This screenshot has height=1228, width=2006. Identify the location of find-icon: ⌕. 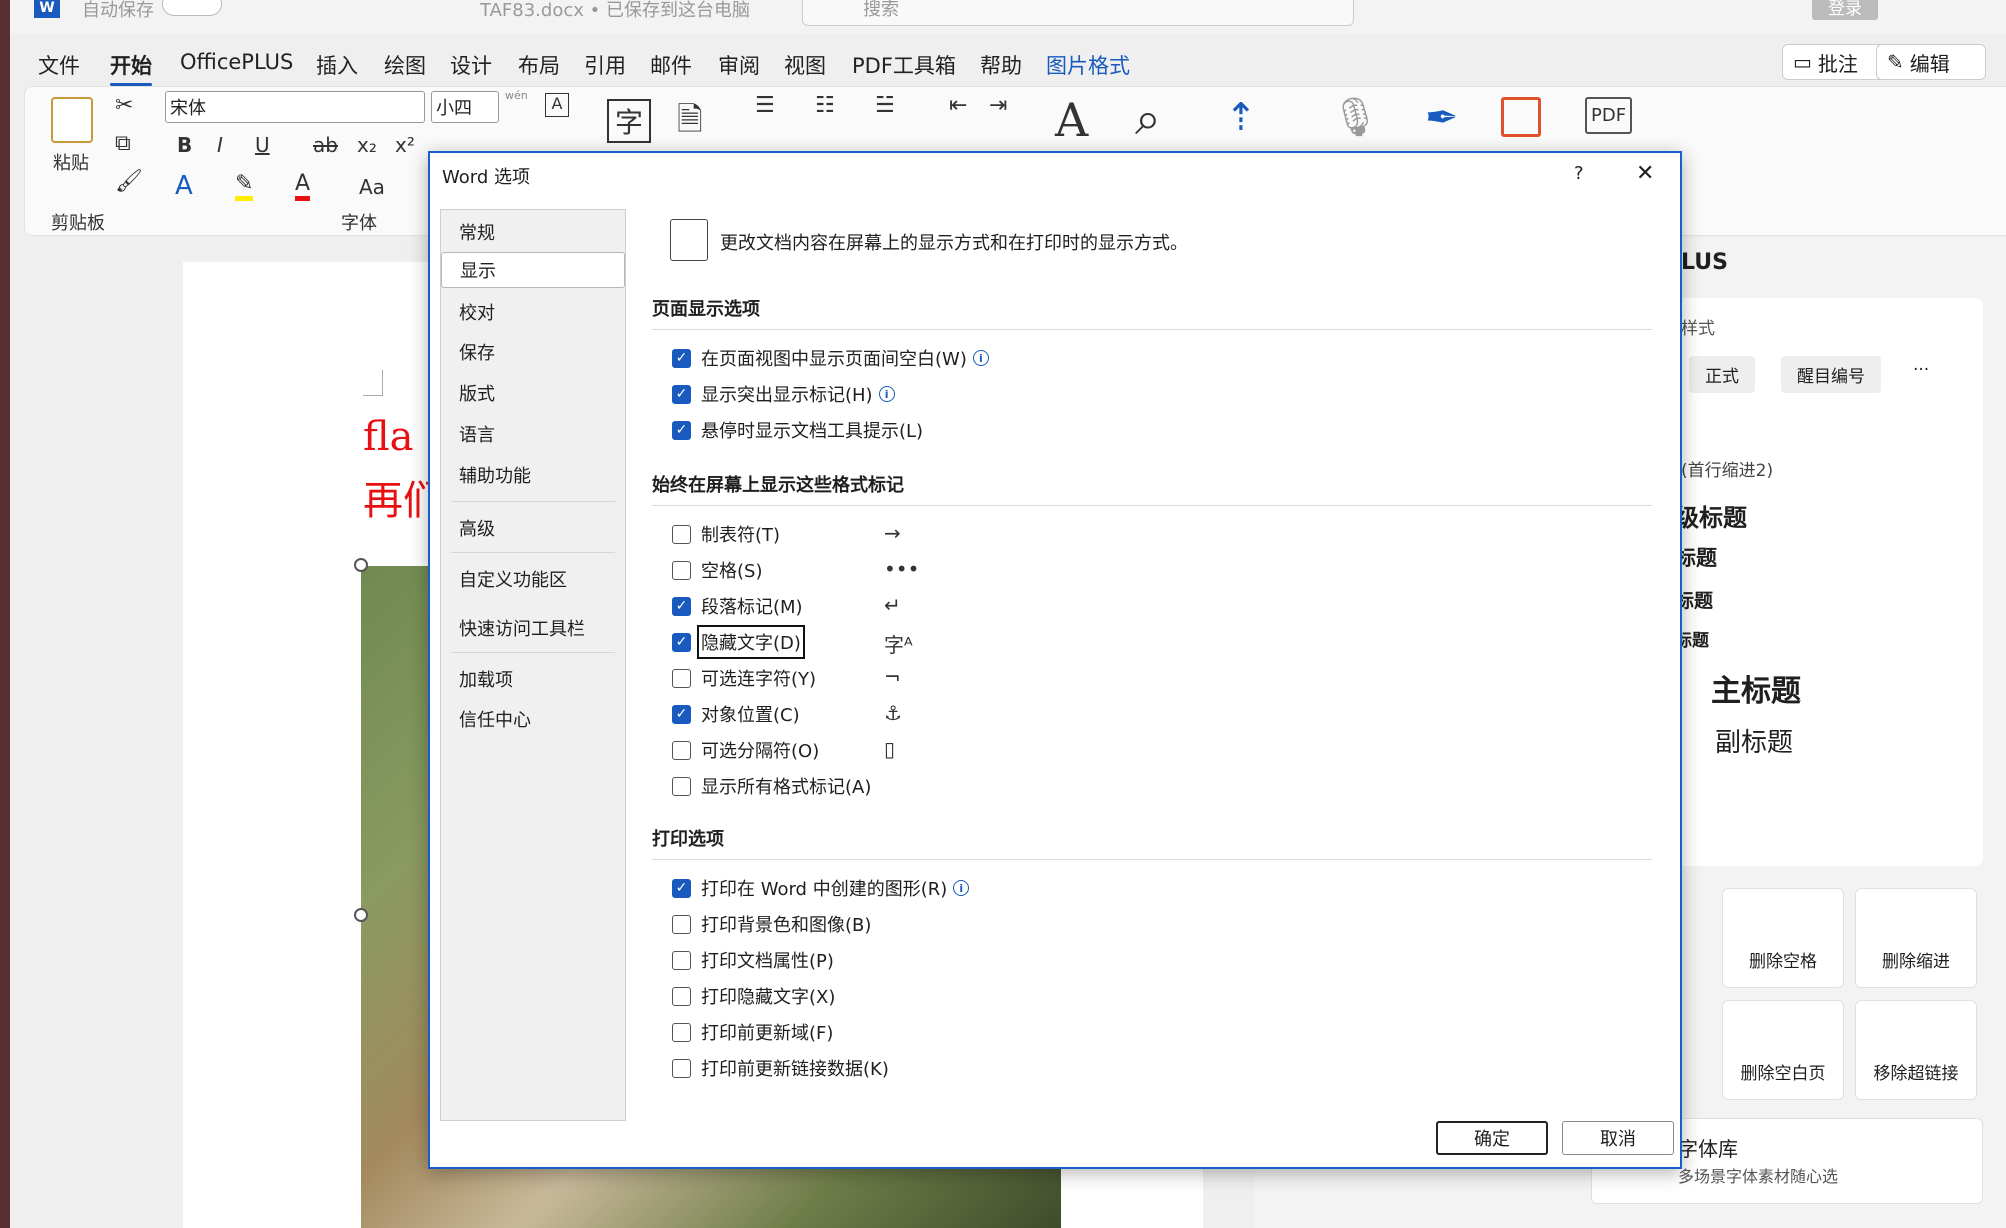
(1148, 119).